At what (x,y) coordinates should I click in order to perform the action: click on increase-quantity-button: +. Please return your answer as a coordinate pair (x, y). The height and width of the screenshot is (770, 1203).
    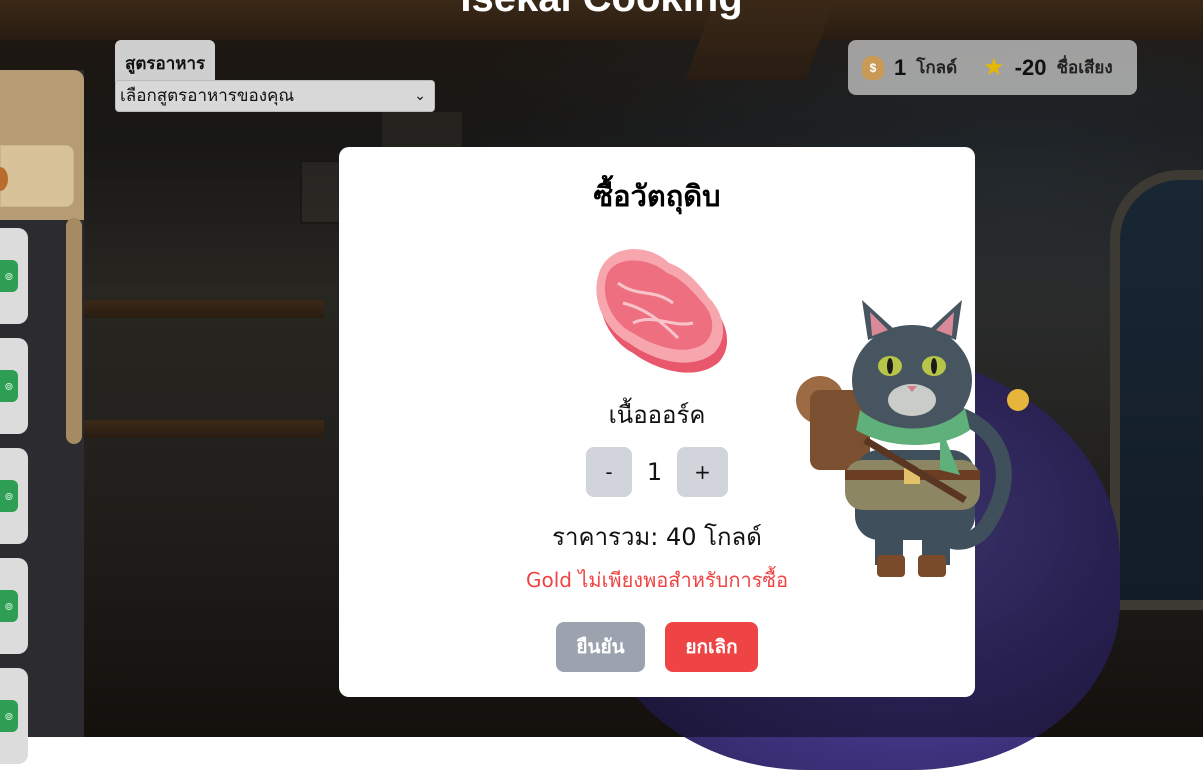
    Looking at the image, I should click on (702, 472).